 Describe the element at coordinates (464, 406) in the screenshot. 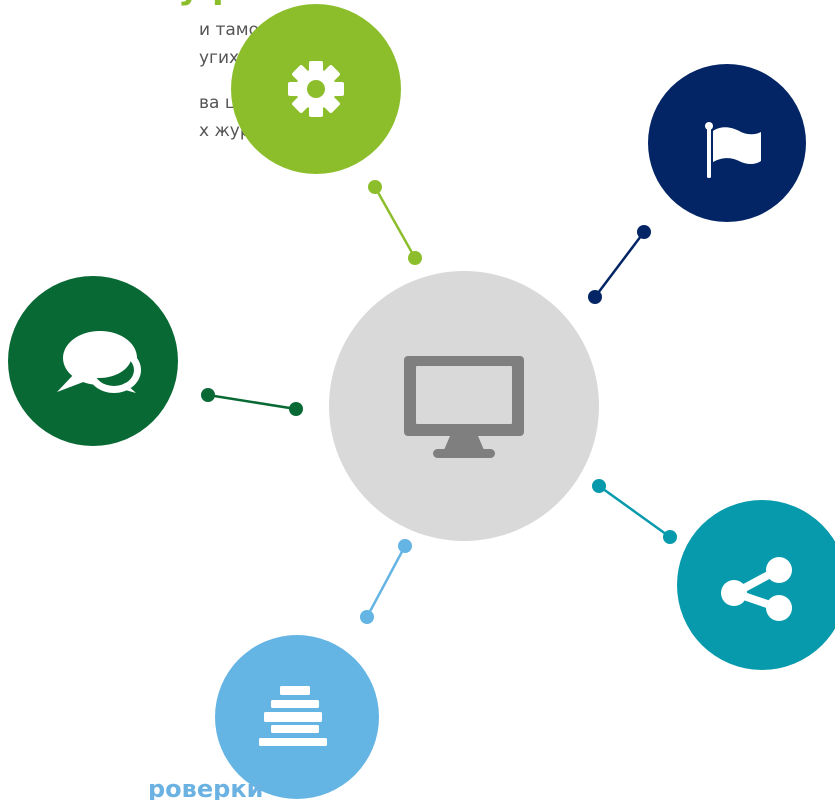

I see `hub-node` at that location.